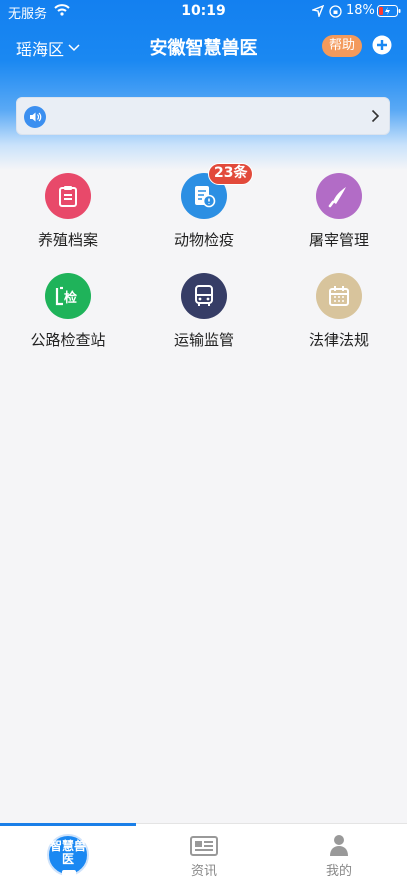  Describe the element at coordinates (203, 871) in the screenshot. I see `tab-label: 资讯` at that location.